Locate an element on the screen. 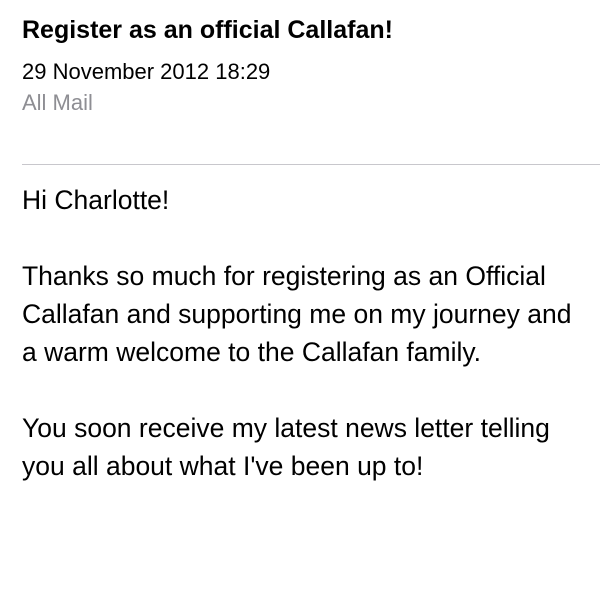 This screenshot has height=600, width=600. header-divider is located at coordinates (311, 164).